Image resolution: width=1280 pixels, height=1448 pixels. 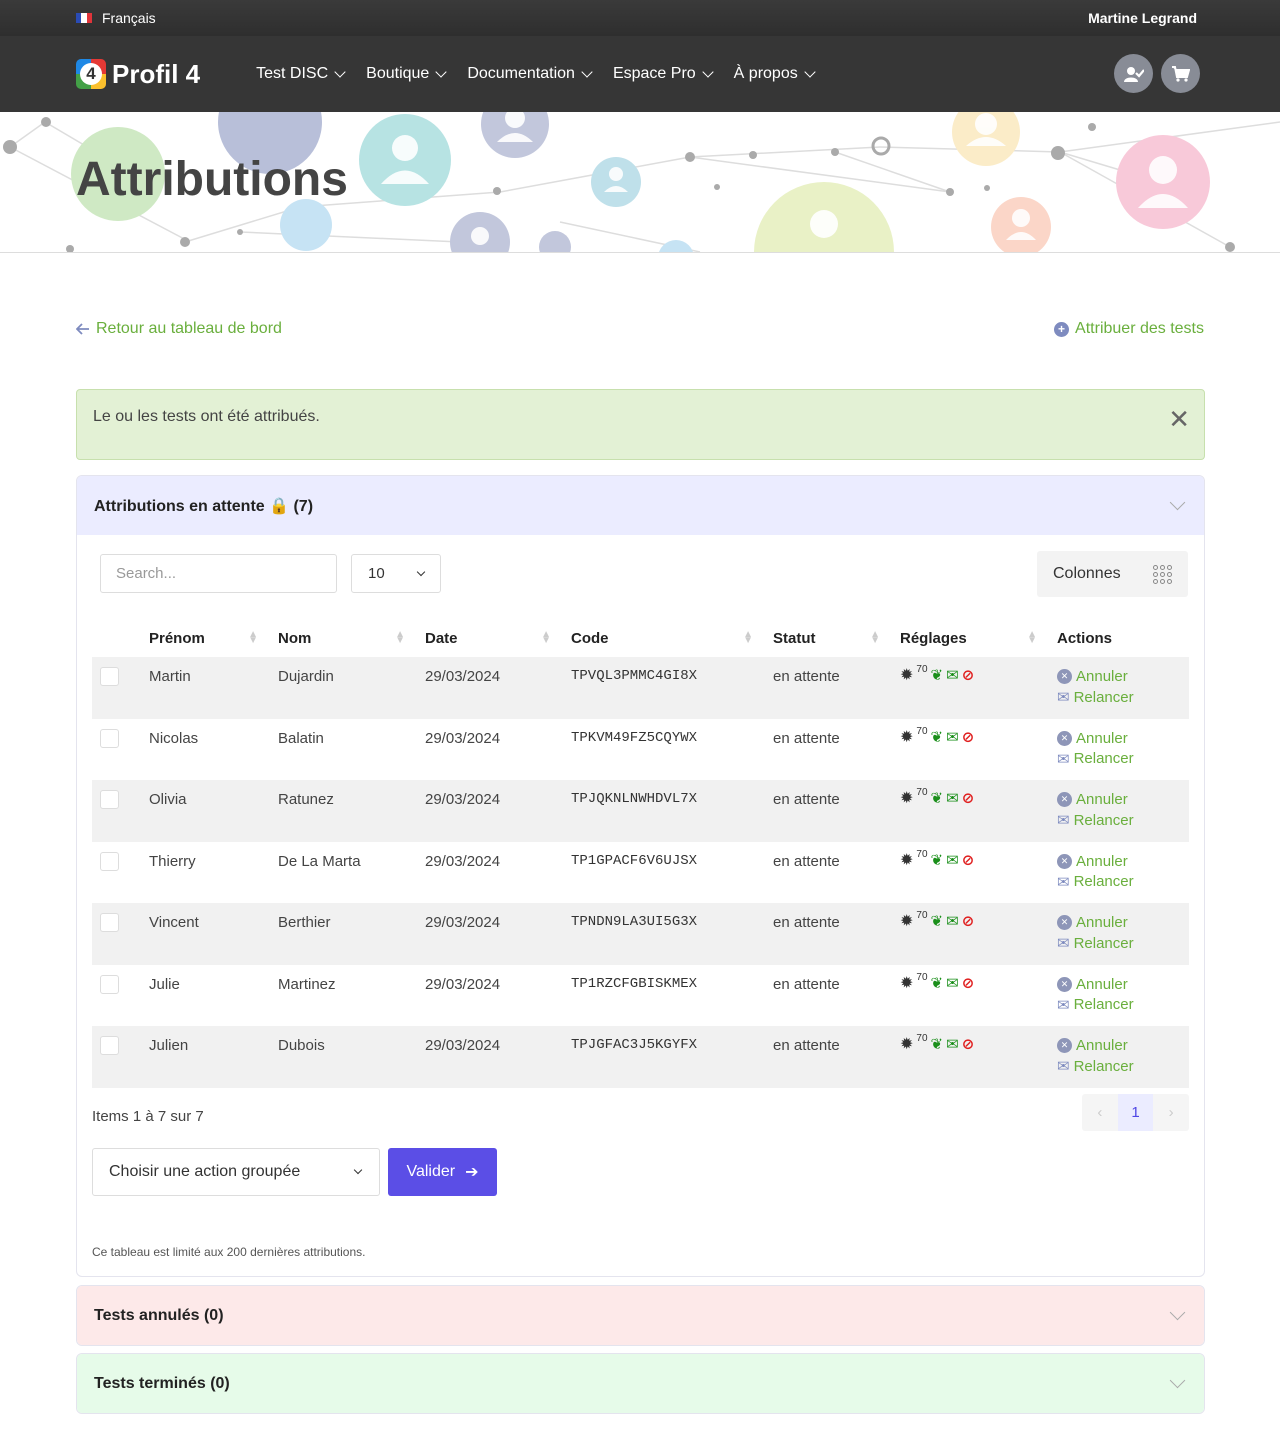 I want to click on language-selector: Français, so click(x=116, y=18).